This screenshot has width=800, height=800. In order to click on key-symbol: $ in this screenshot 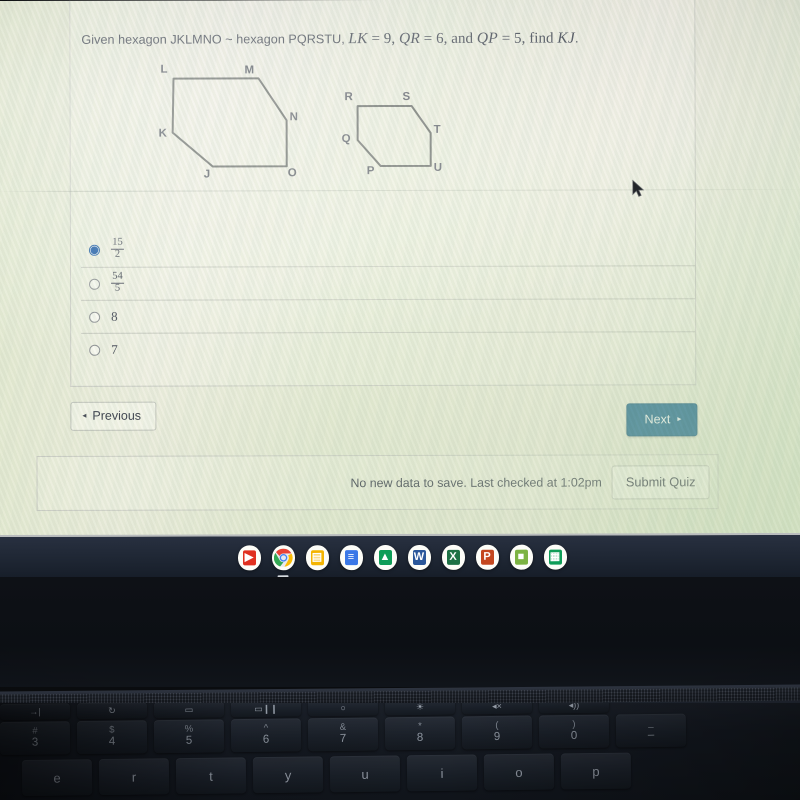, I will do `click(112, 730)`.